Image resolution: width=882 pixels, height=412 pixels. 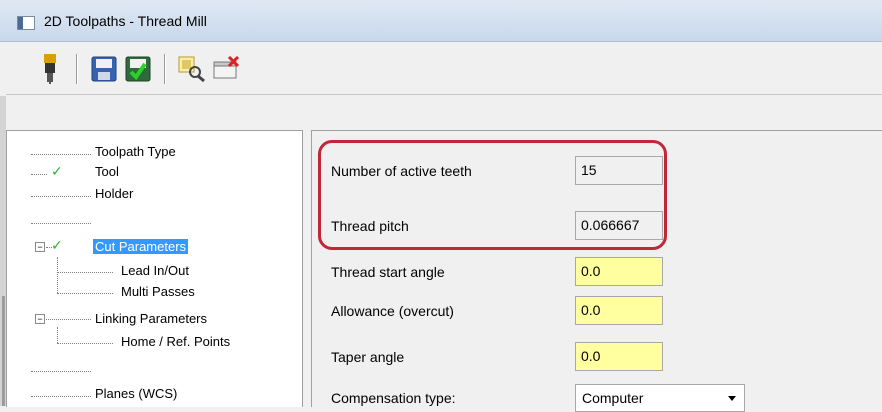 I want to click on tree-item-tool: Tool, so click(x=107, y=172).